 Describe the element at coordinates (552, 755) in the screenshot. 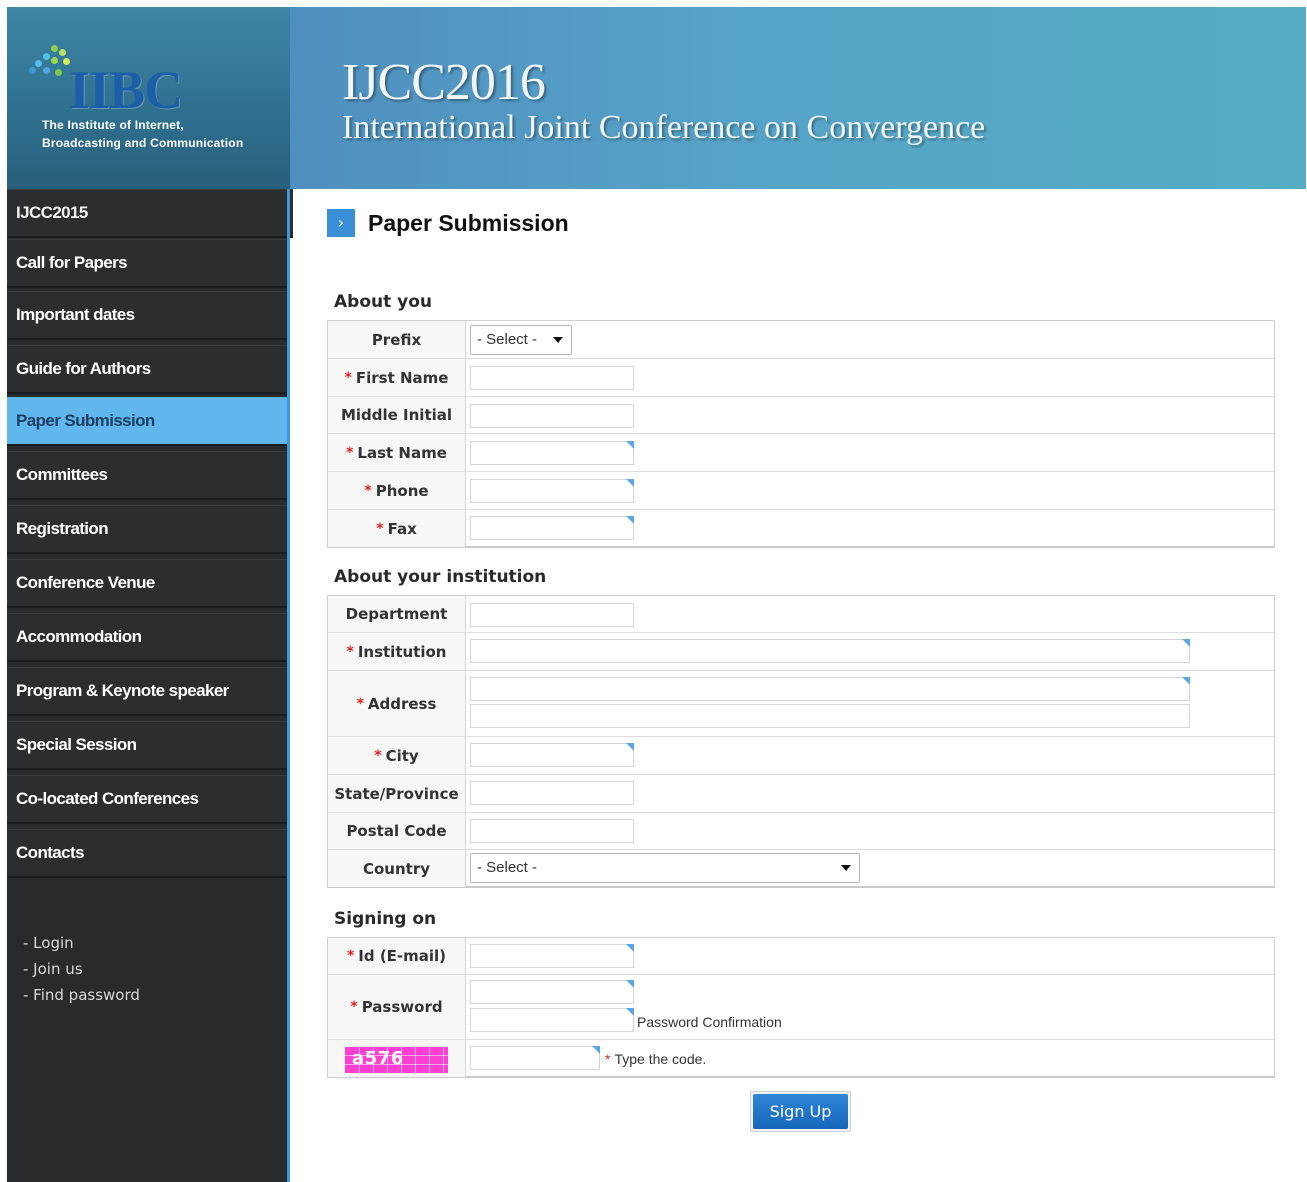

I see `city-input` at that location.